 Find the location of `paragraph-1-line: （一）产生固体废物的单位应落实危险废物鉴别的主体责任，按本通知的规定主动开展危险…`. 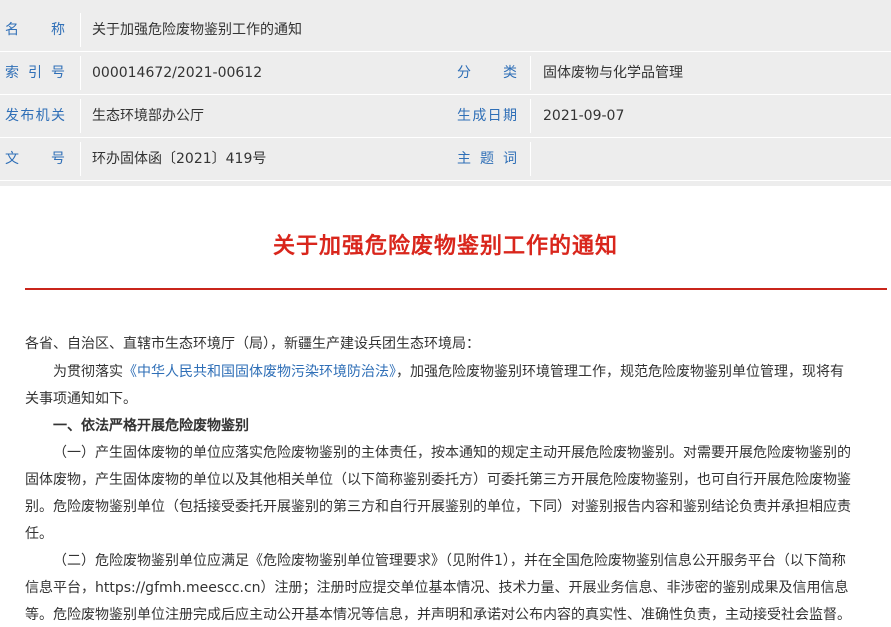

paragraph-1-line: （一）产生固体废物的单位应落实危险废物鉴别的主体责任，按本通知的规定主动开展危险… is located at coordinates (452, 453).